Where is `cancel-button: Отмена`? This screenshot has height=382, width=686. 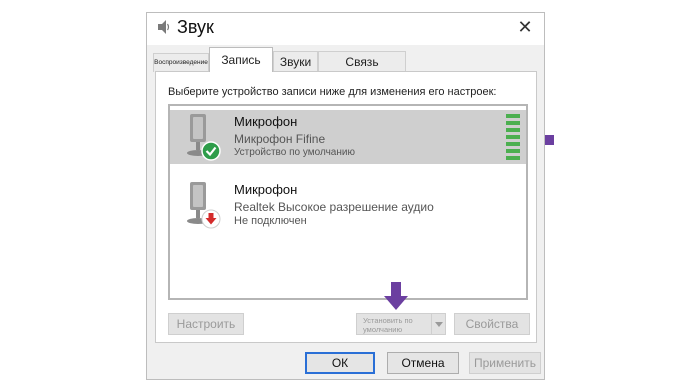
cancel-button: Отмена is located at coordinates (423, 363).